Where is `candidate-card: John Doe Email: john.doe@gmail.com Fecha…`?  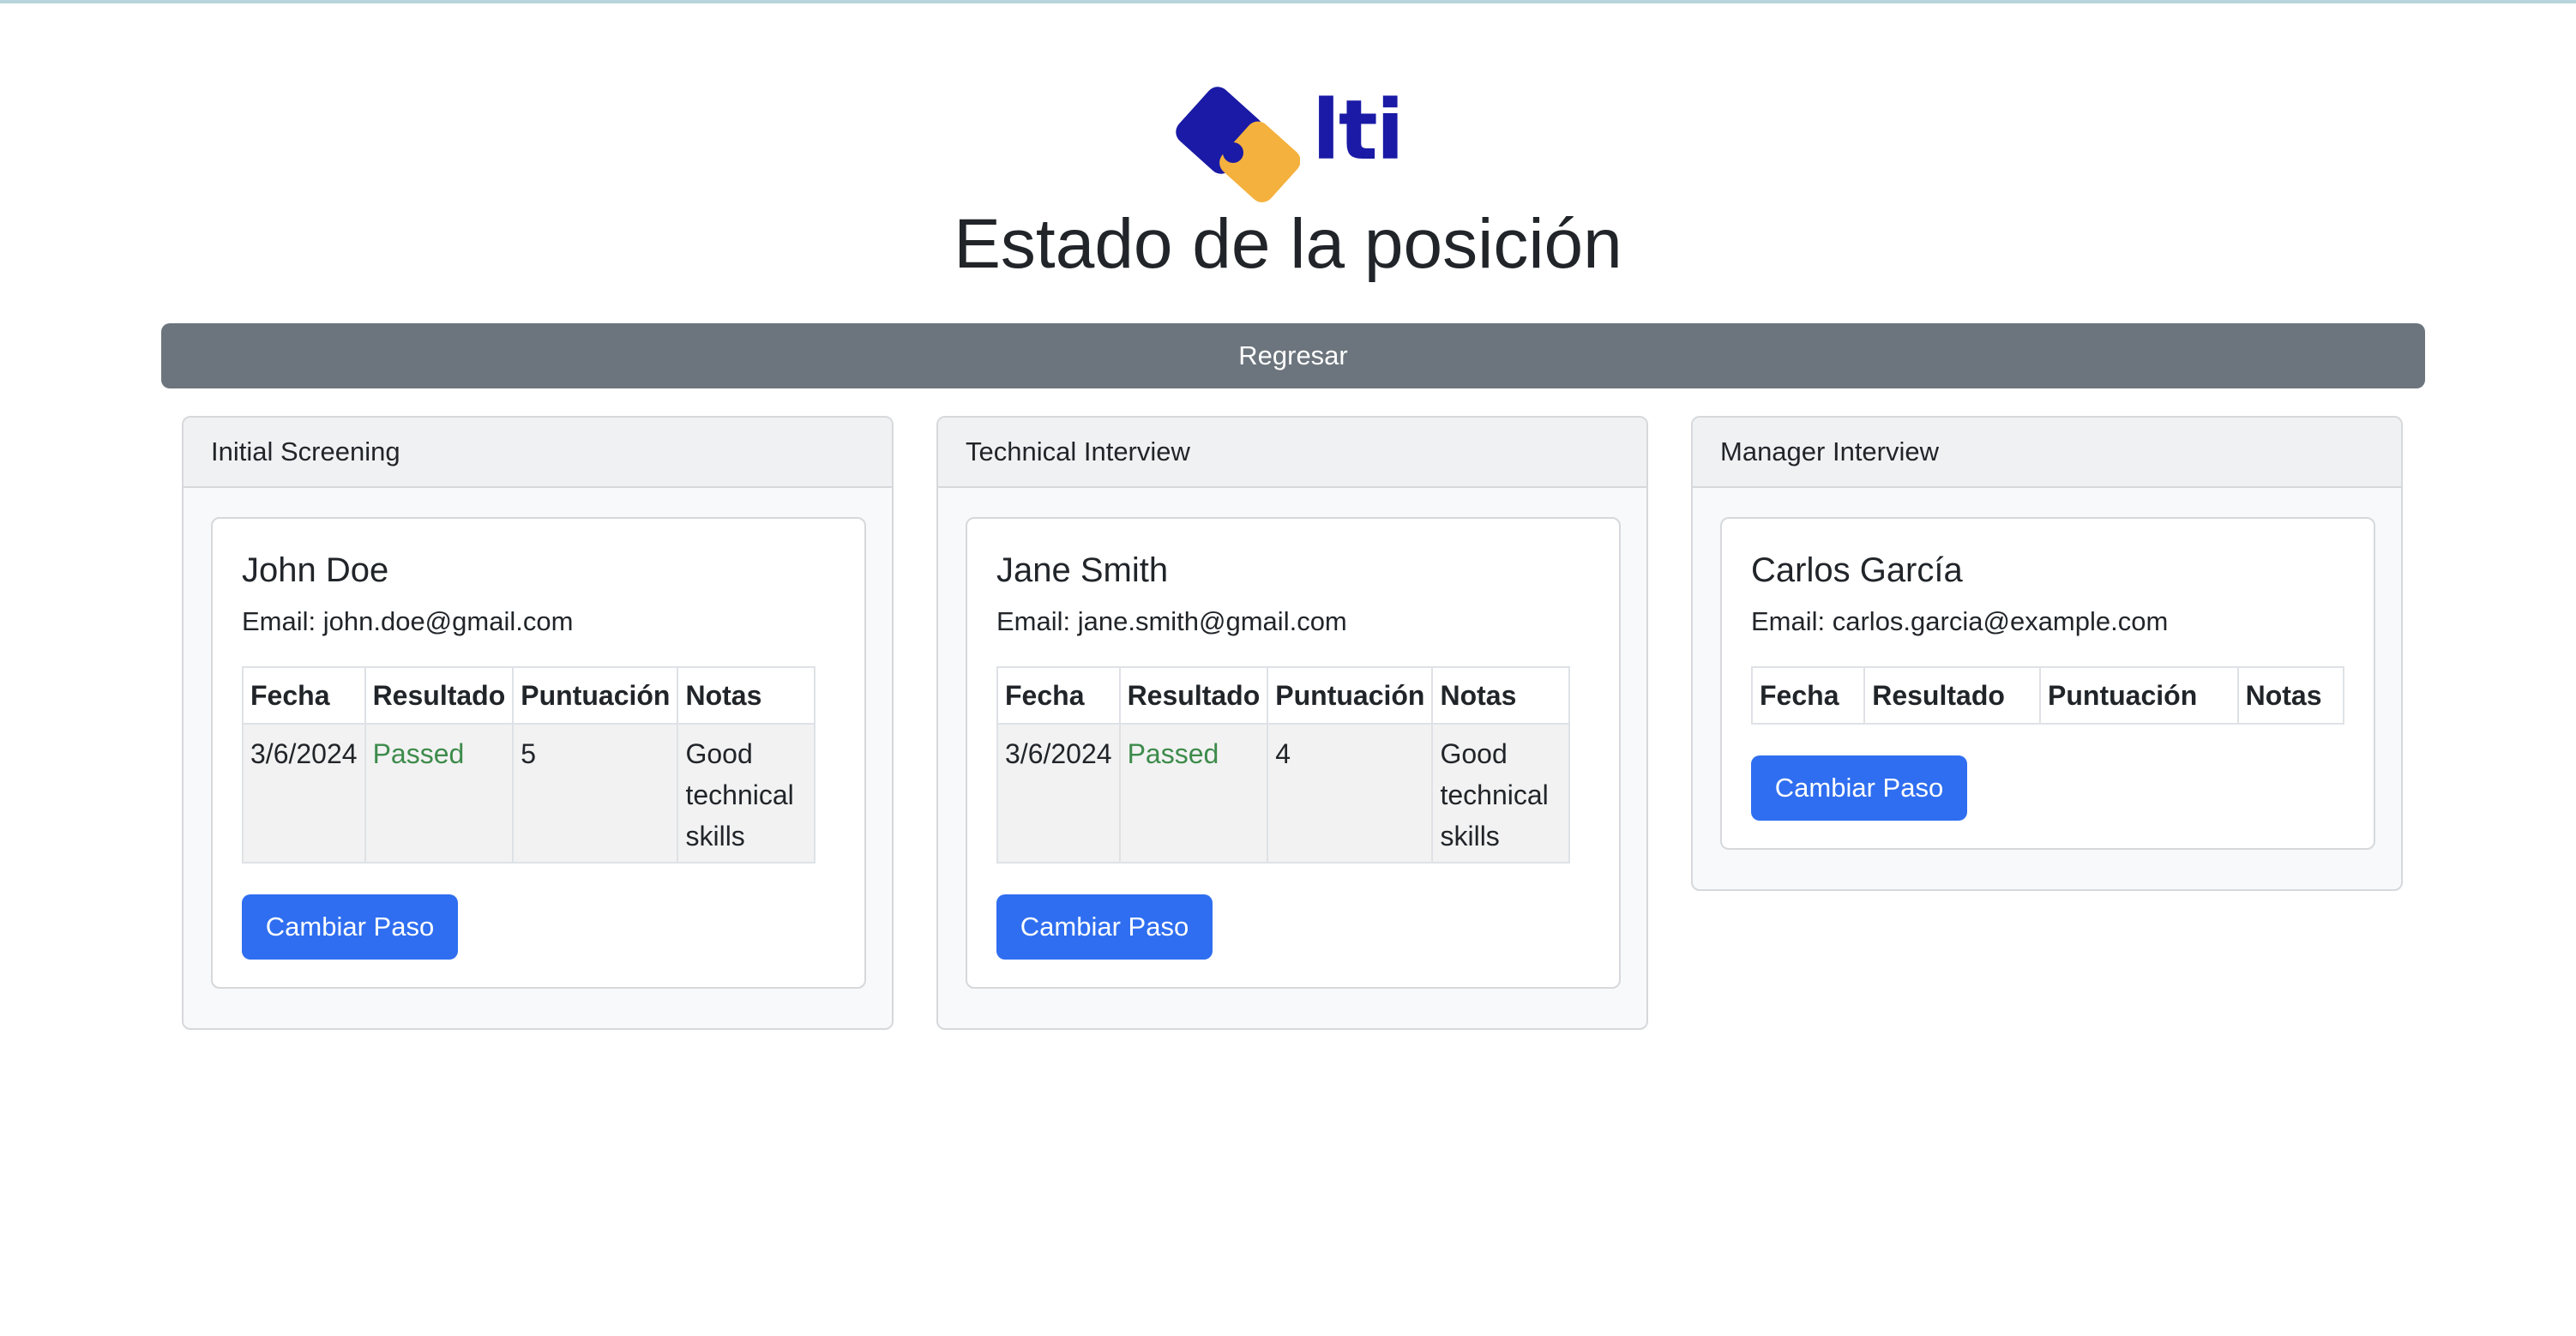
candidate-card: John Doe Email: john.doe@gmail.com Fecha… is located at coordinates (538, 753).